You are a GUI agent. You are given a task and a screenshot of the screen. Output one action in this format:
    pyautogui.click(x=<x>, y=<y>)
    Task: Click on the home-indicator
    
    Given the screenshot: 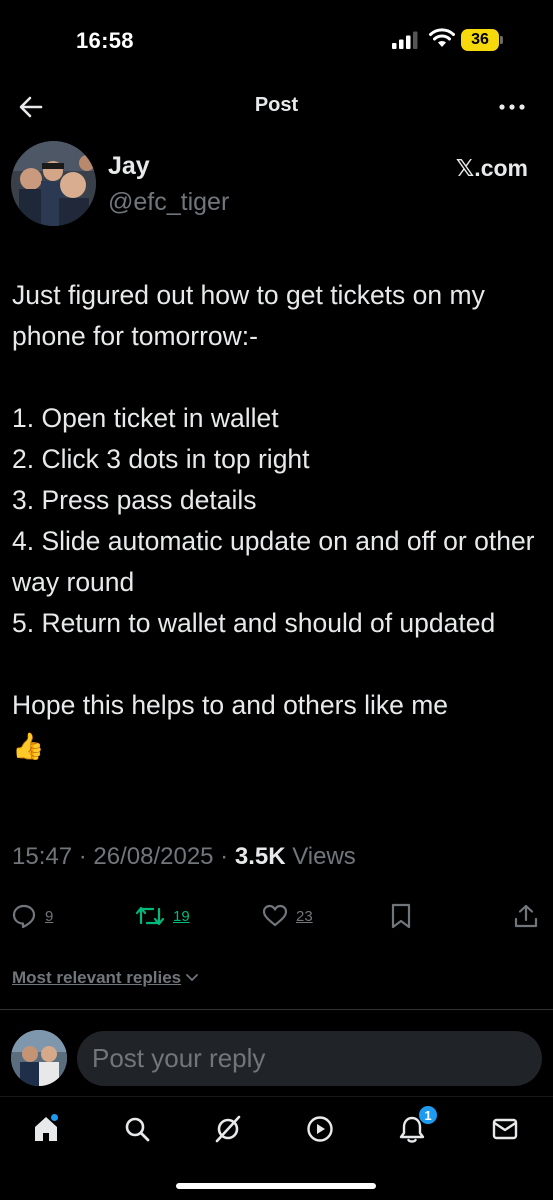 What is the action you would take?
    pyautogui.click(x=276, y=1186)
    